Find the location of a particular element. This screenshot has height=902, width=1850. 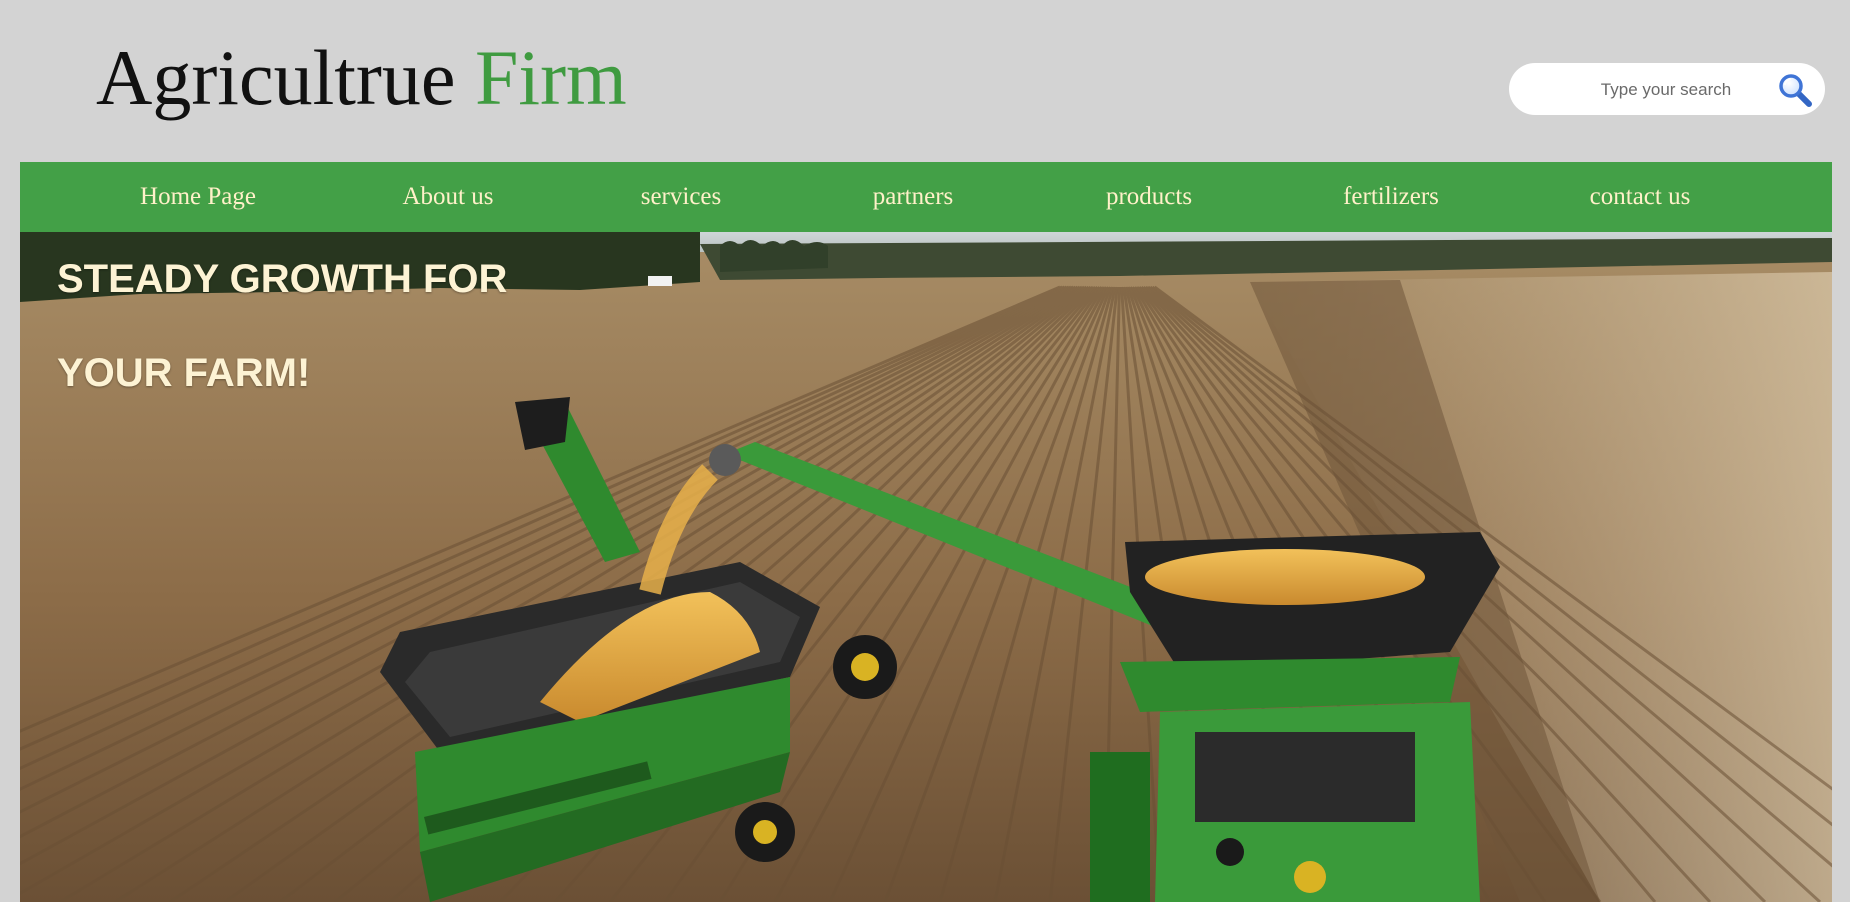

hero-title-line1: STEADY GROWTH FOR is located at coordinates (282, 279).